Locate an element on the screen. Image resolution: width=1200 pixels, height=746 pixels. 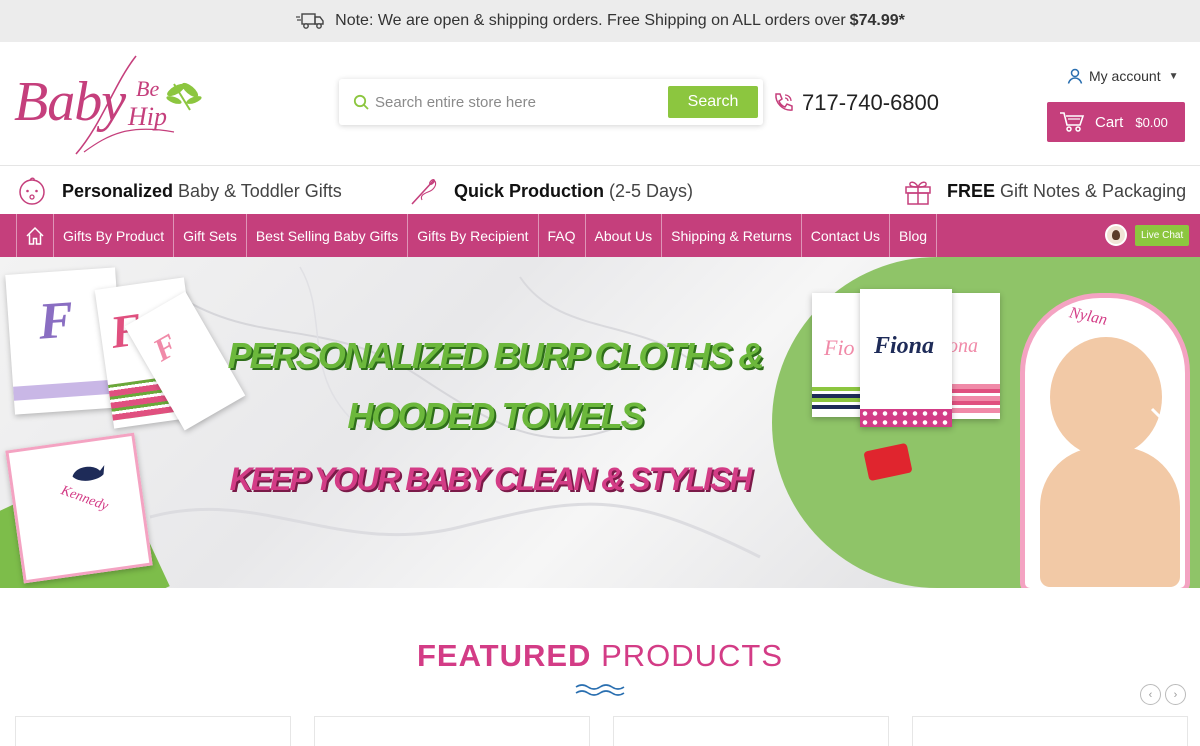
phone-icon is located at coordinates (784, 102).